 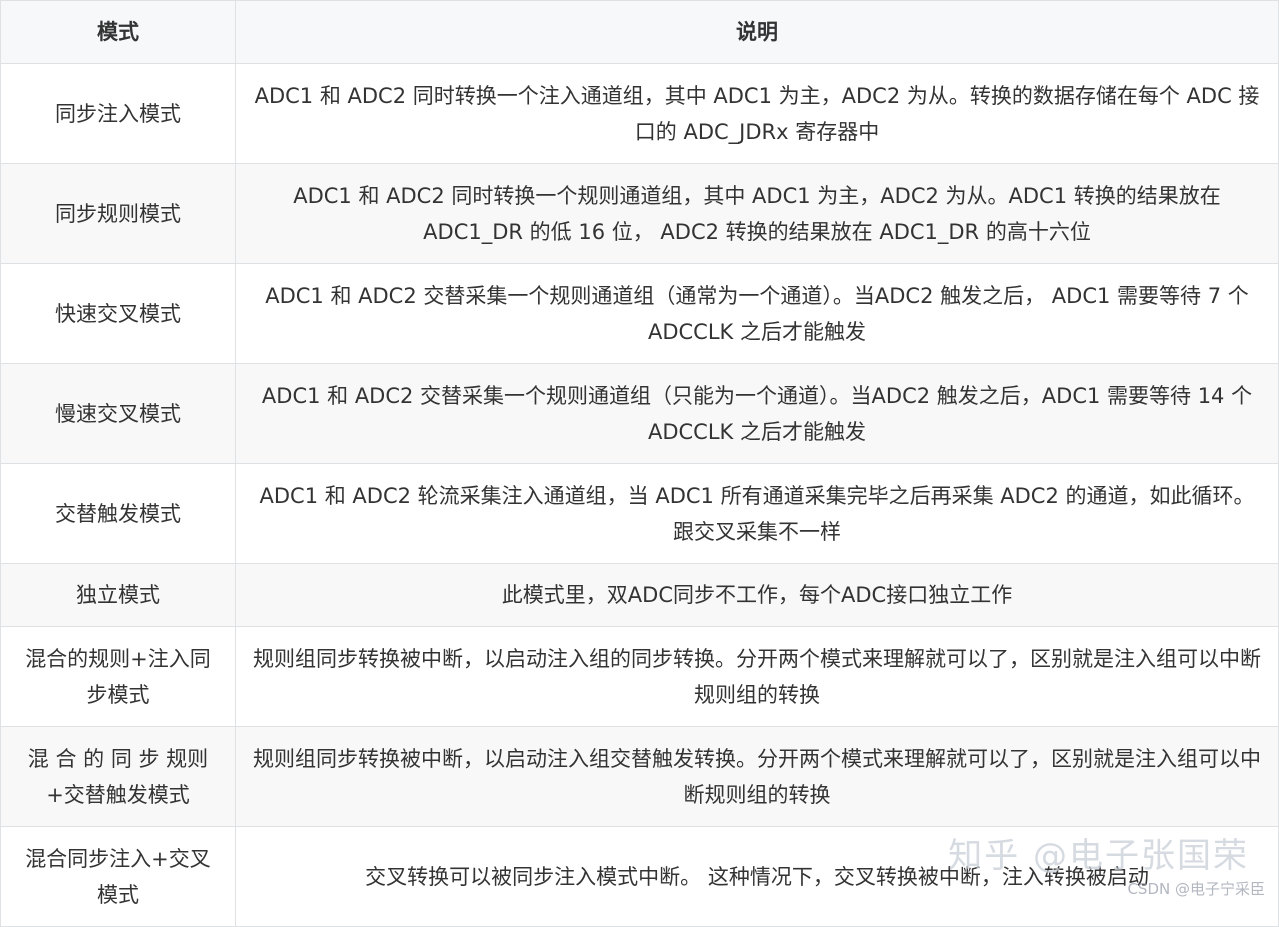 What do you see at coordinates (757, 32) in the screenshot?
I see `header-description: 说明` at bounding box center [757, 32].